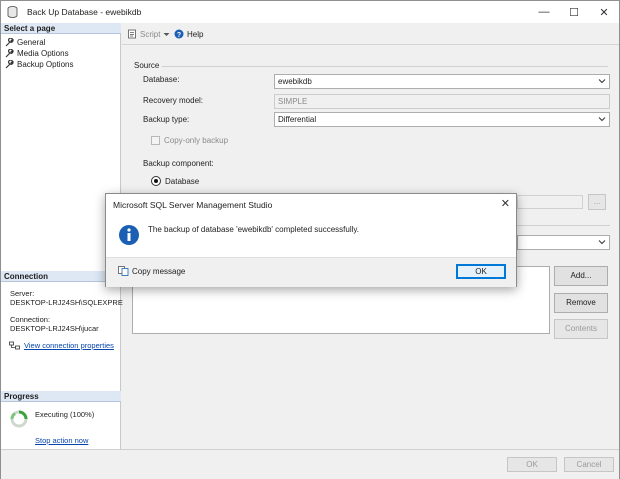 The width and height of the screenshot is (620, 479). Describe the element at coordinates (589, 464) in the screenshot. I see `cancel-button: Cancel` at that location.